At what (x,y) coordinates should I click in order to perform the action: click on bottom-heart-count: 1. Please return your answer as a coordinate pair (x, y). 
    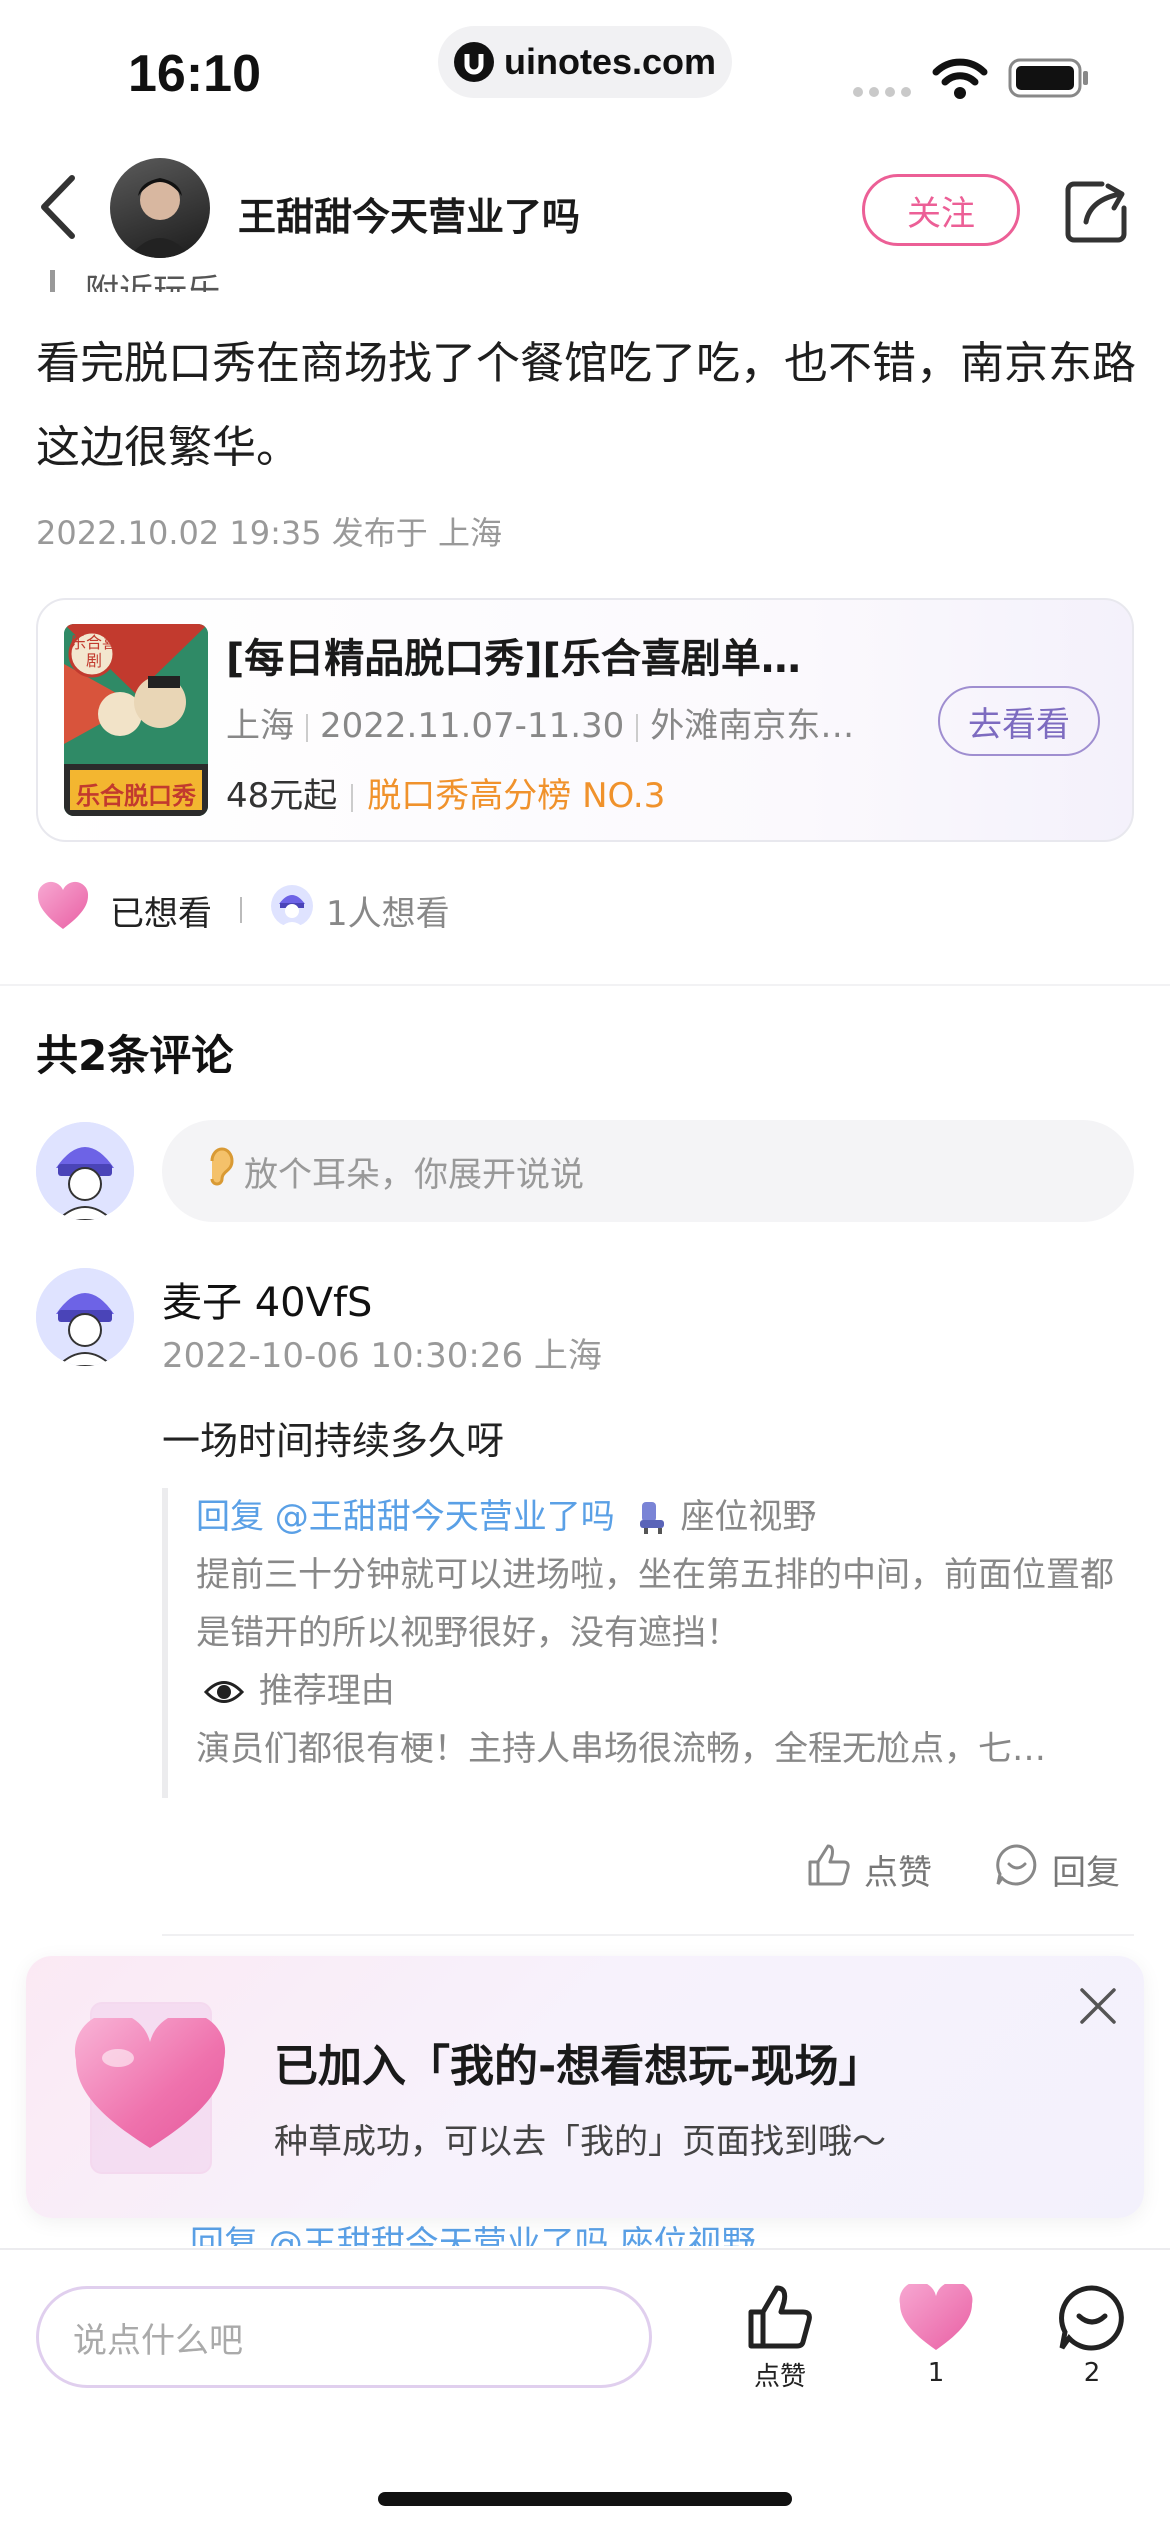
    Looking at the image, I should click on (936, 2373).